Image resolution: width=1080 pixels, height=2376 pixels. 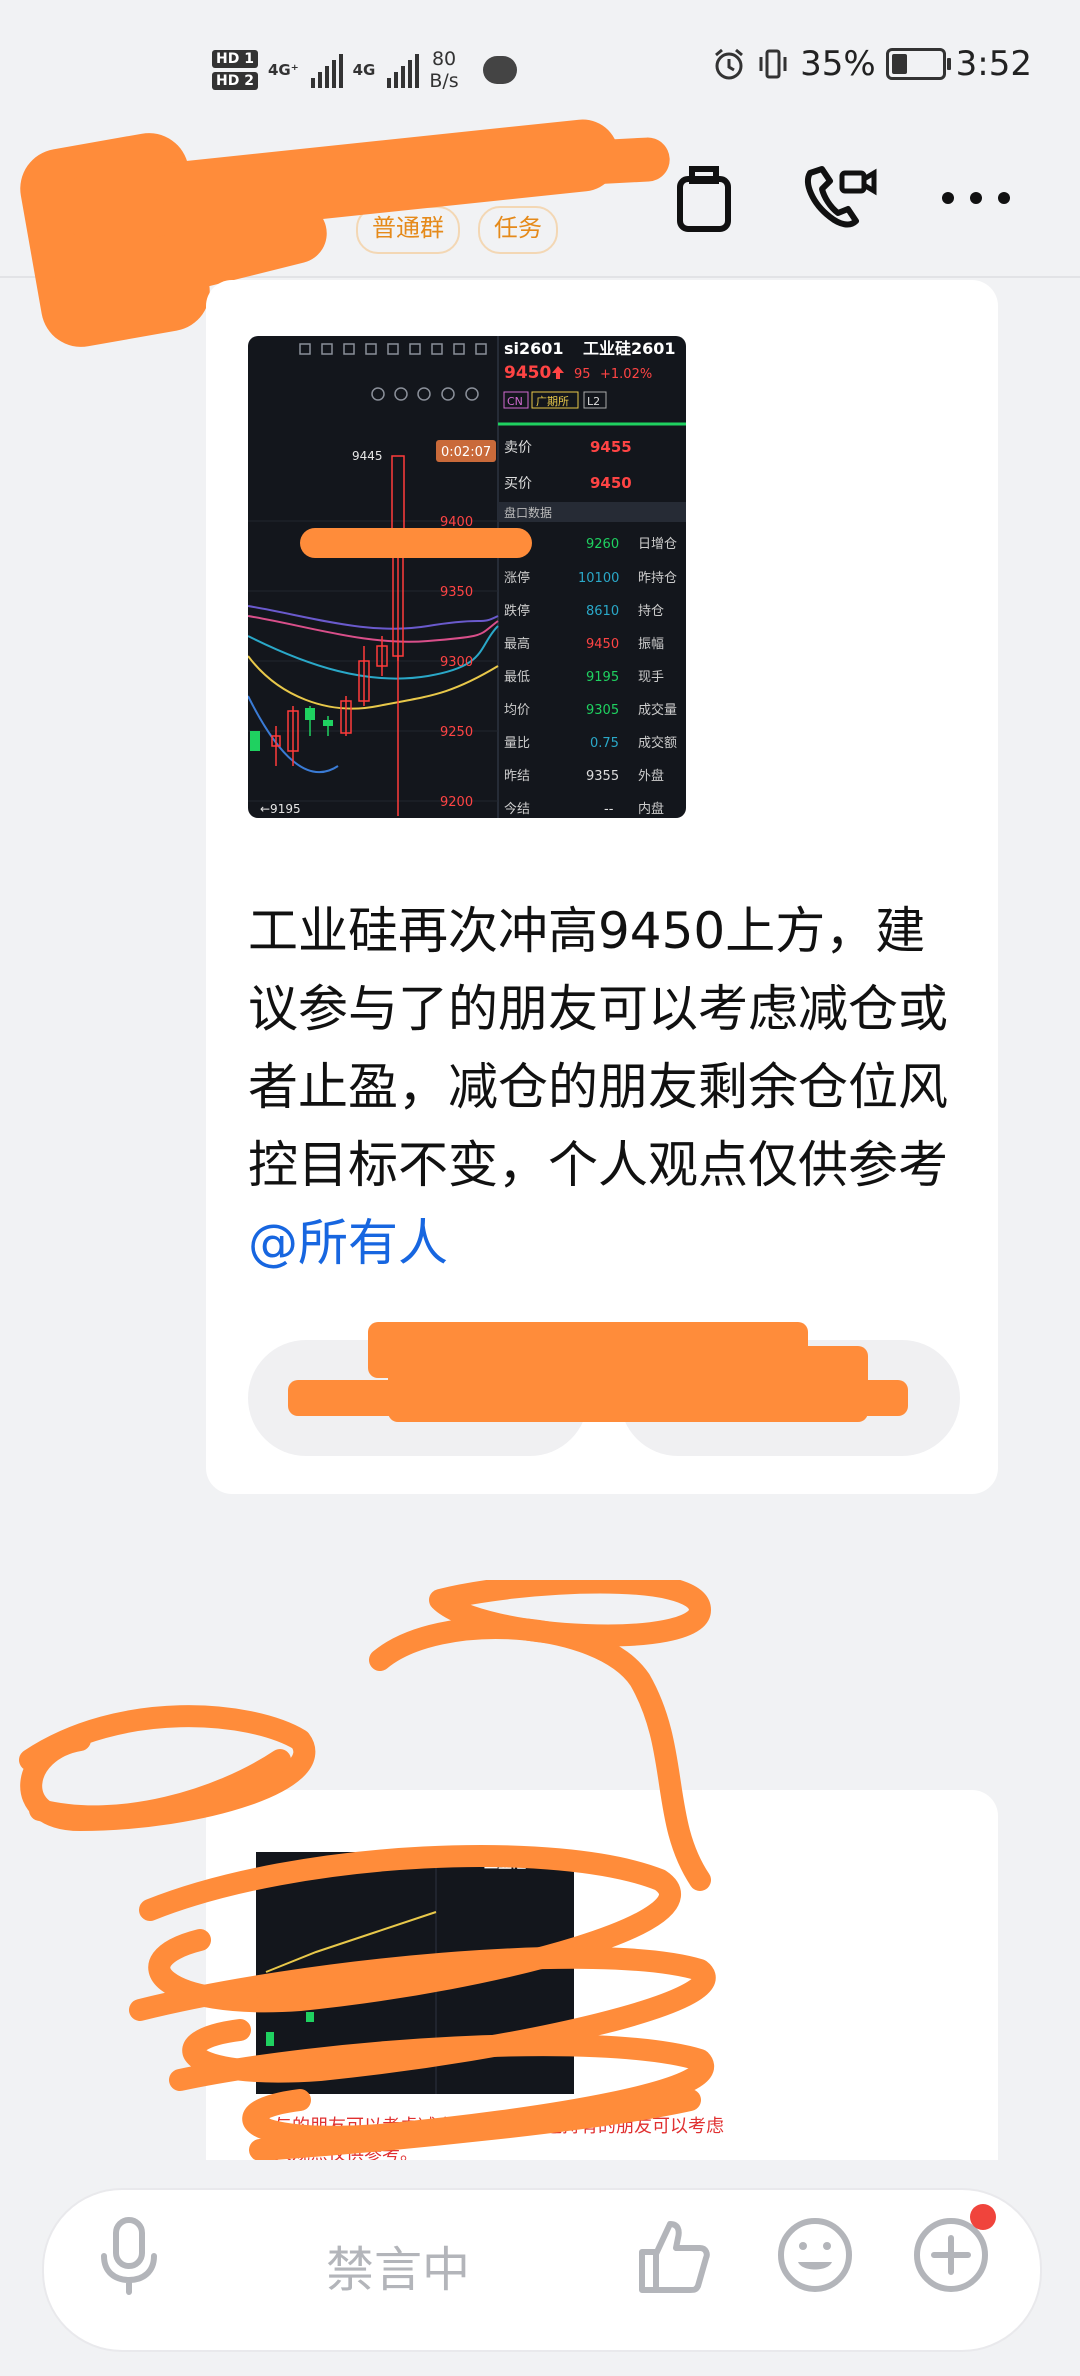 I want to click on low-marker: ←9195, so click(x=280, y=809).